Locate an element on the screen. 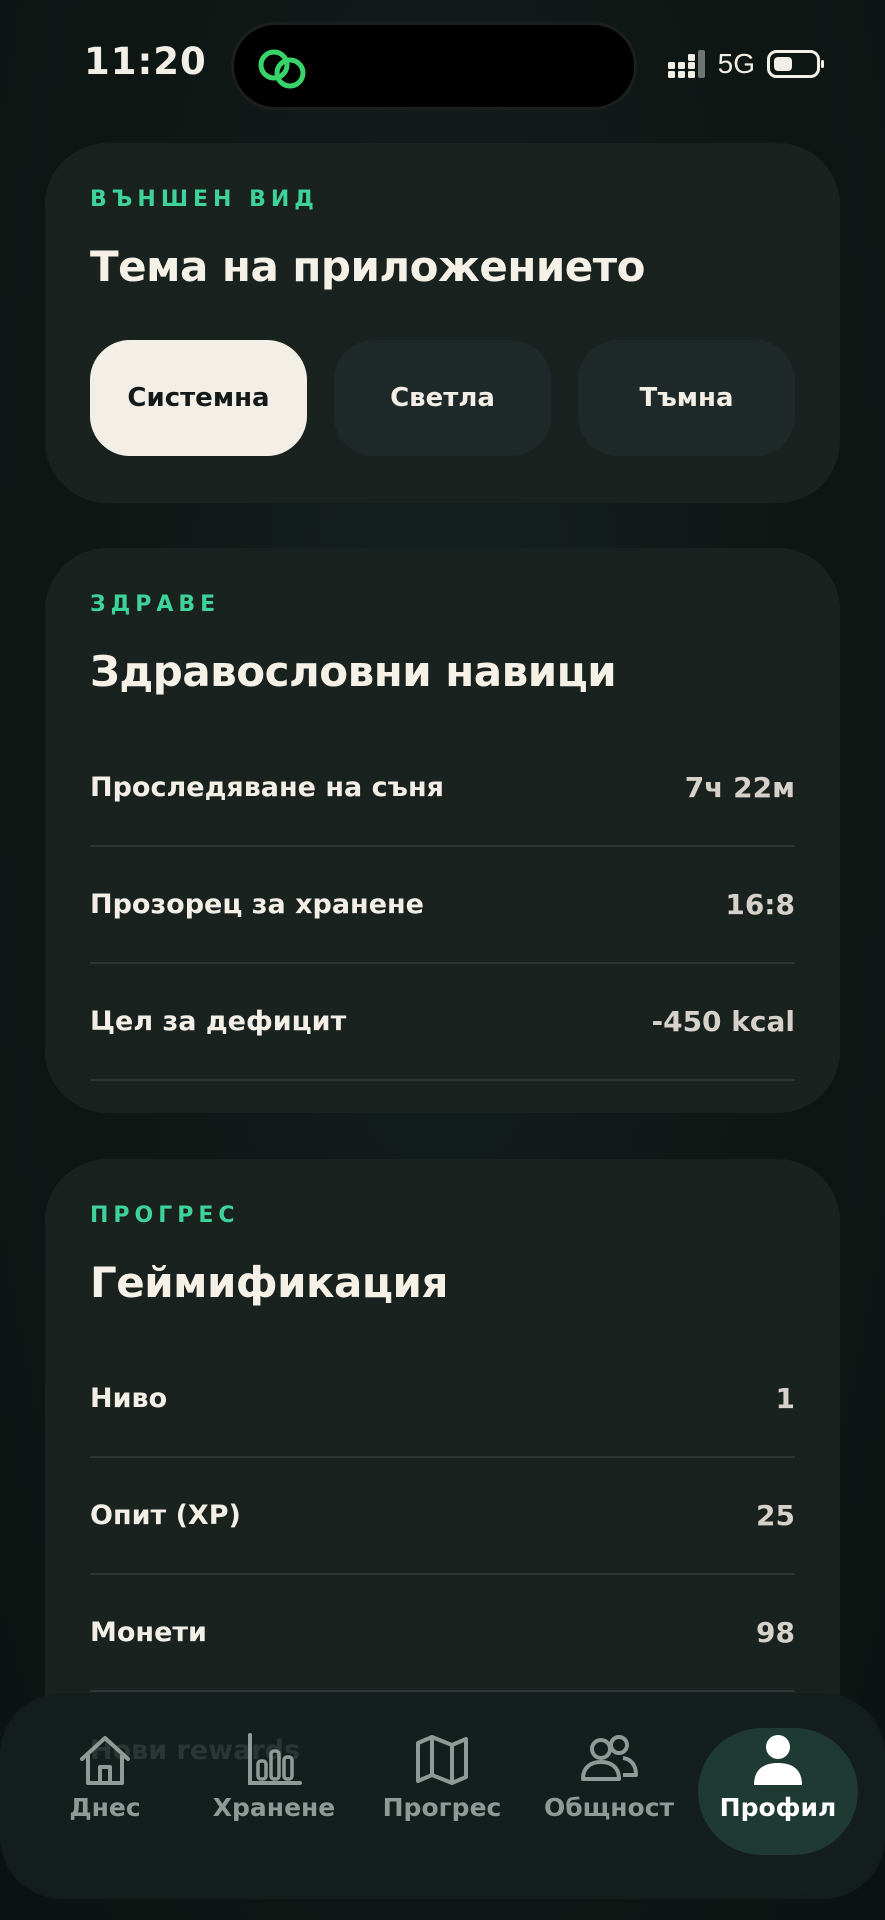 The image size is (885, 1920). progress-title: Геймификация is located at coordinates (269, 1282).